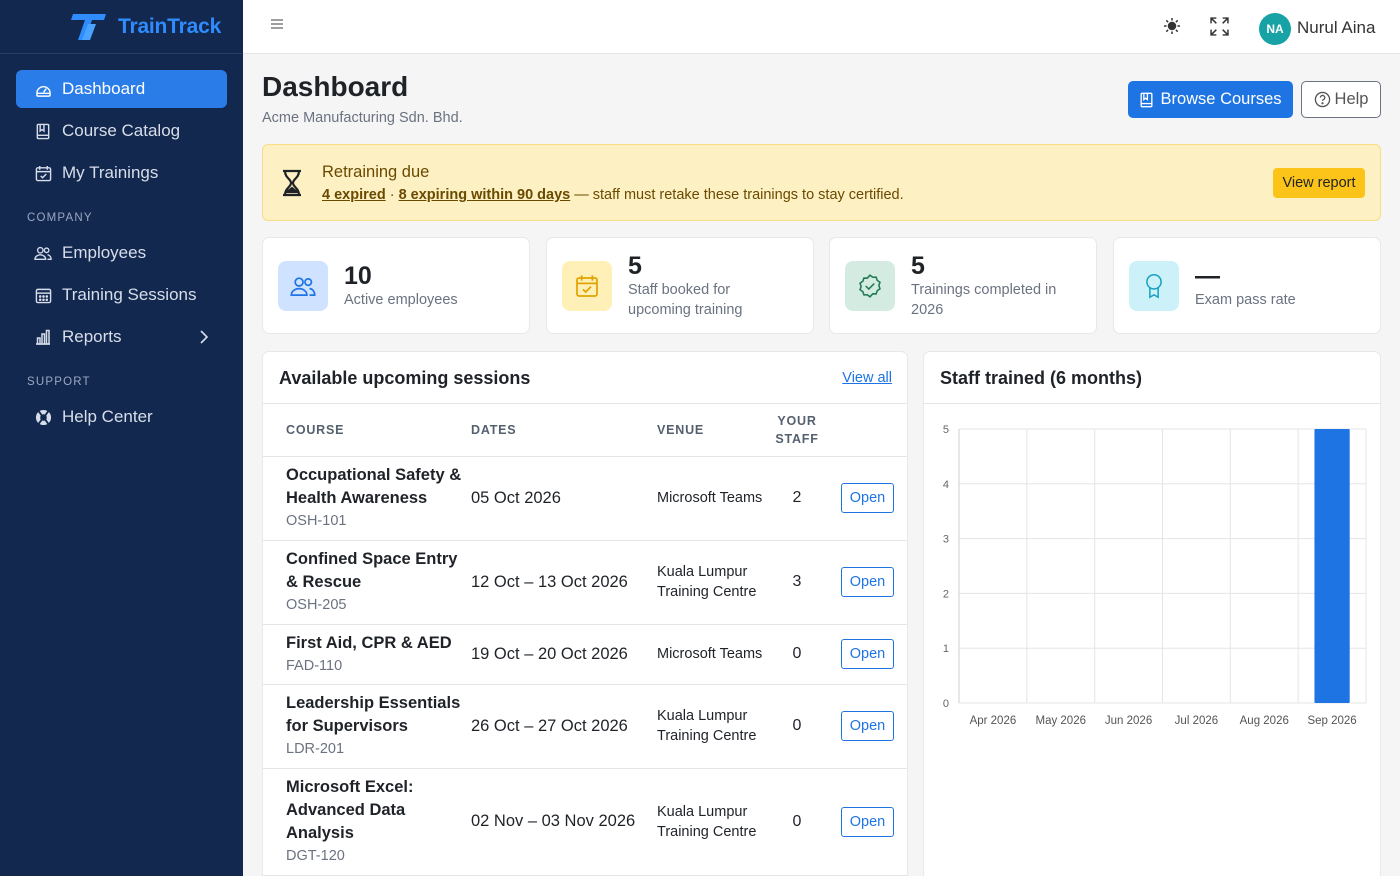 The image size is (1400, 876). What do you see at coordinates (121, 417) in the screenshot?
I see `sidebar-item-help-center: Help Center` at bounding box center [121, 417].